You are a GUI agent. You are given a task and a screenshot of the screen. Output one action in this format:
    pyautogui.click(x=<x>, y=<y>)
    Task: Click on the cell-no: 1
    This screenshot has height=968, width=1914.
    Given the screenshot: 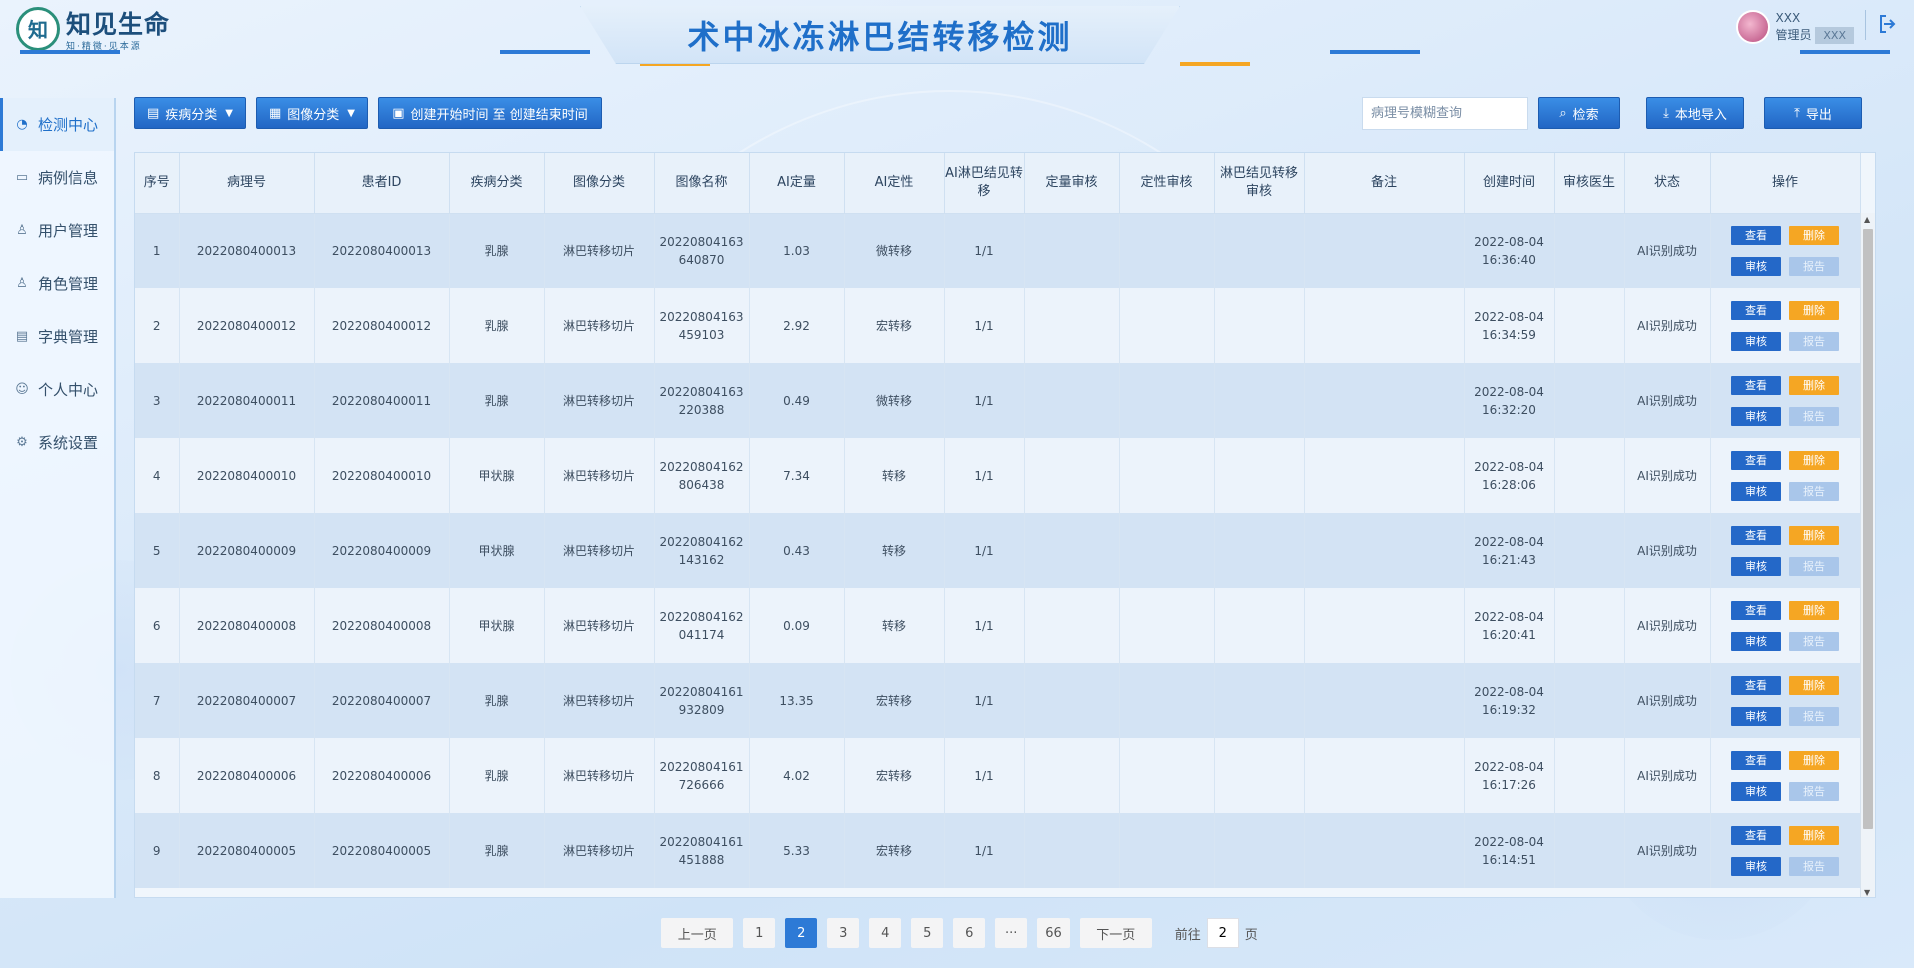 What is the action you would take?
    pyautogui.click(x=157, y=250)
    